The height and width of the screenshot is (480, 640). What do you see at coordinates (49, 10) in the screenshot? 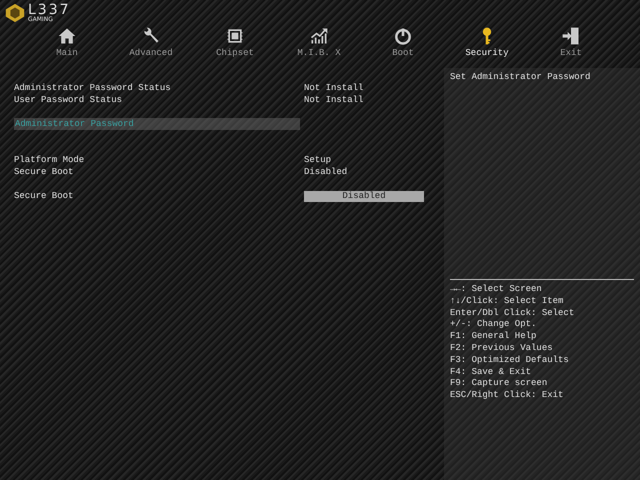
I see `brand-name: L337` at bounding box center [49, 10].